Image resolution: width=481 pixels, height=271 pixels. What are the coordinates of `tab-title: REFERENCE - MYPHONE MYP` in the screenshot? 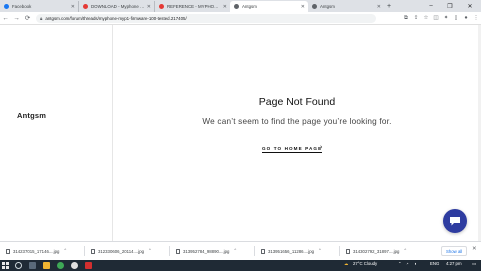 It's located at (194, 6).